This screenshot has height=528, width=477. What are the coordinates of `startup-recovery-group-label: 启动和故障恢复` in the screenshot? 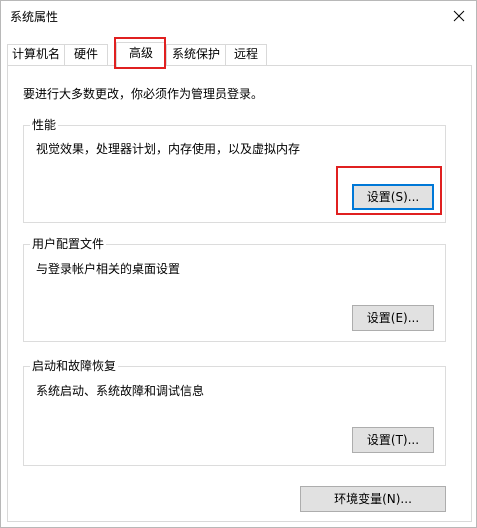 It's located at (74, 366).